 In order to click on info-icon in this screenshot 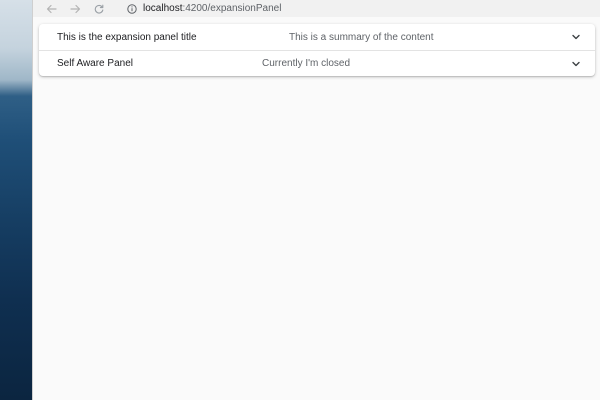, I will do `click(132, 8)`.